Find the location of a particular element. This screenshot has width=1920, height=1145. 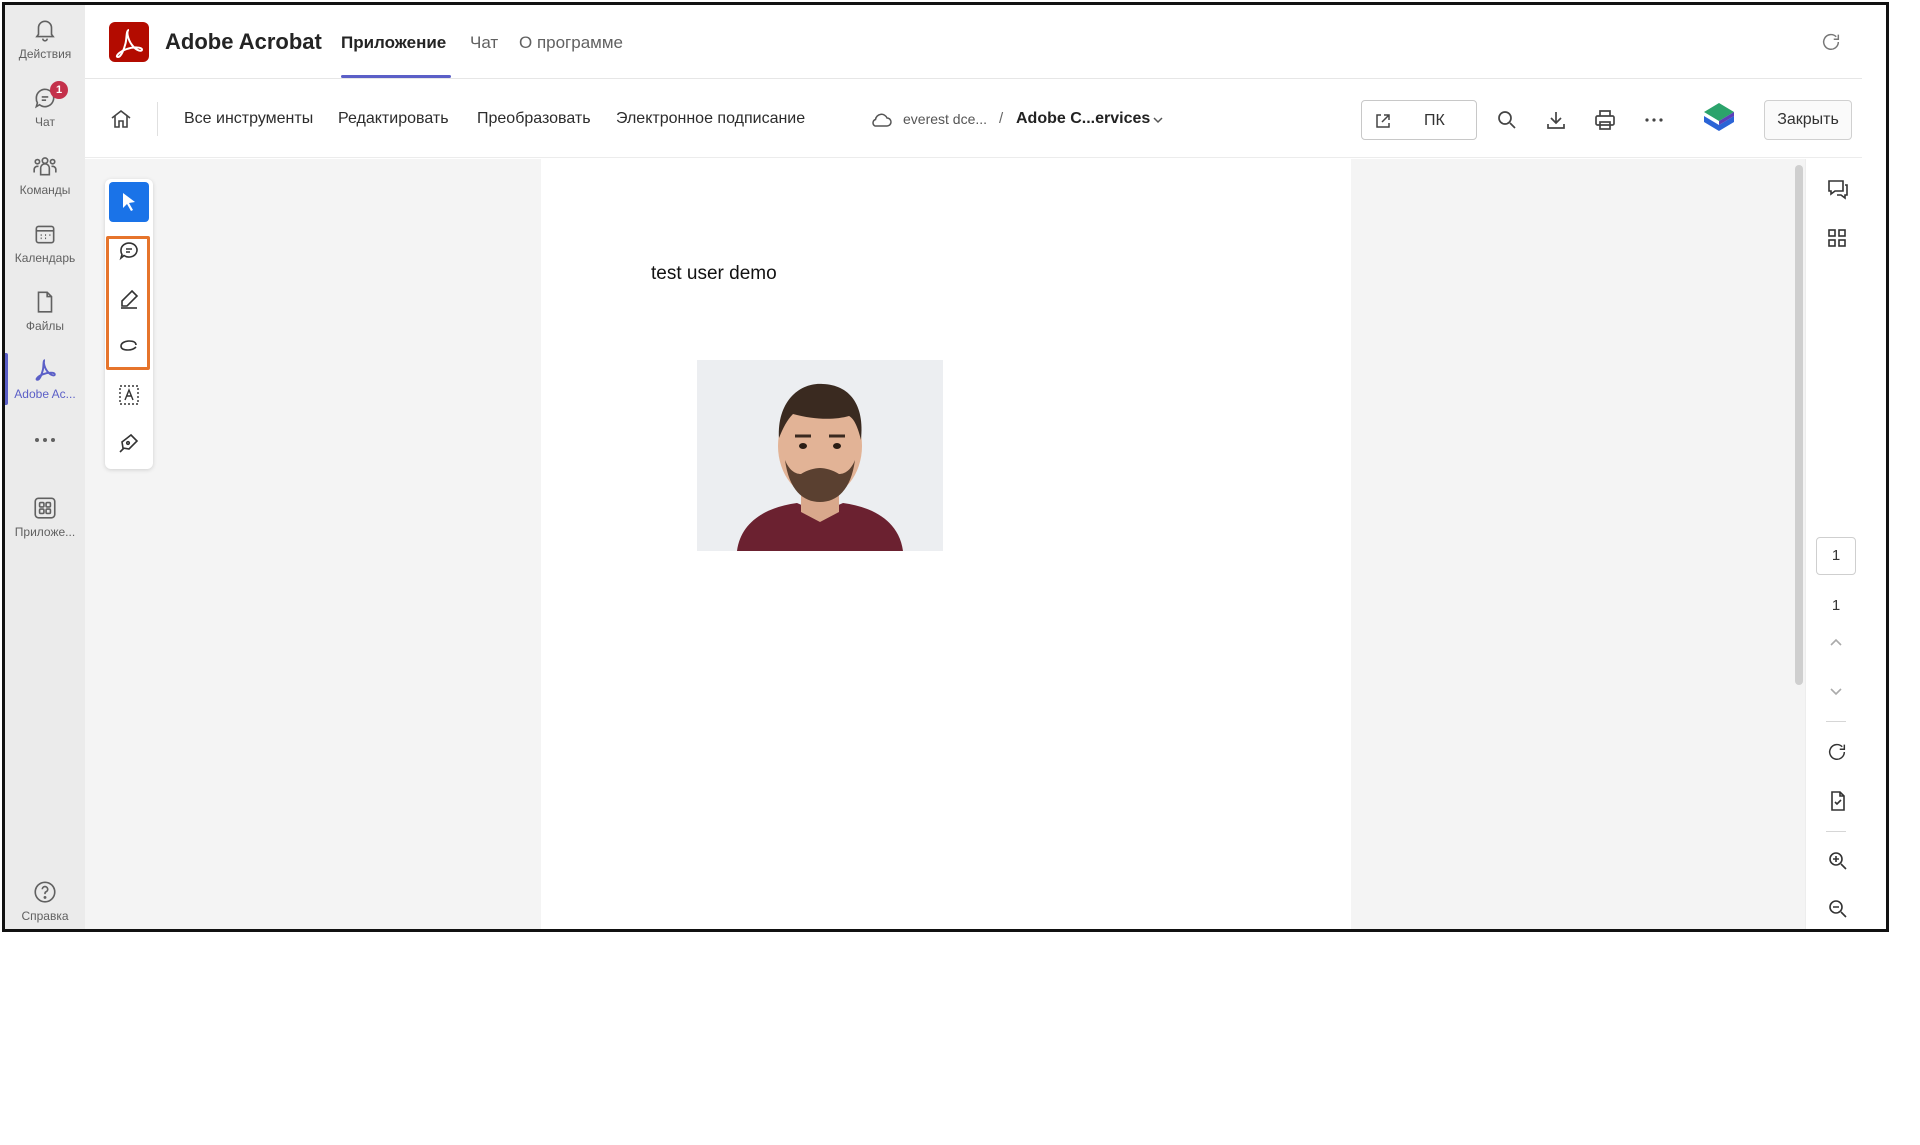

signature-pen-icon is located at coordinates (129, 443).